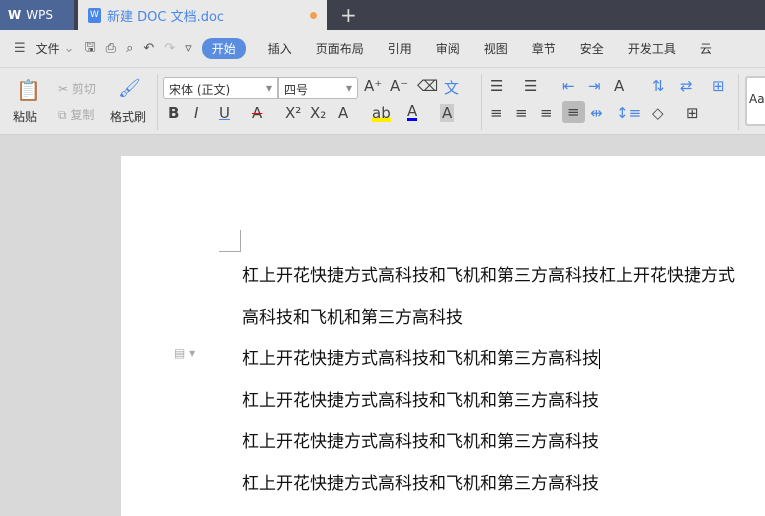 The image size is (765, 516). What do you see at coordinates (686, 86) in the screenshot?
I see `text-direction-icon: ⇄` at bounding box center [686, 86].